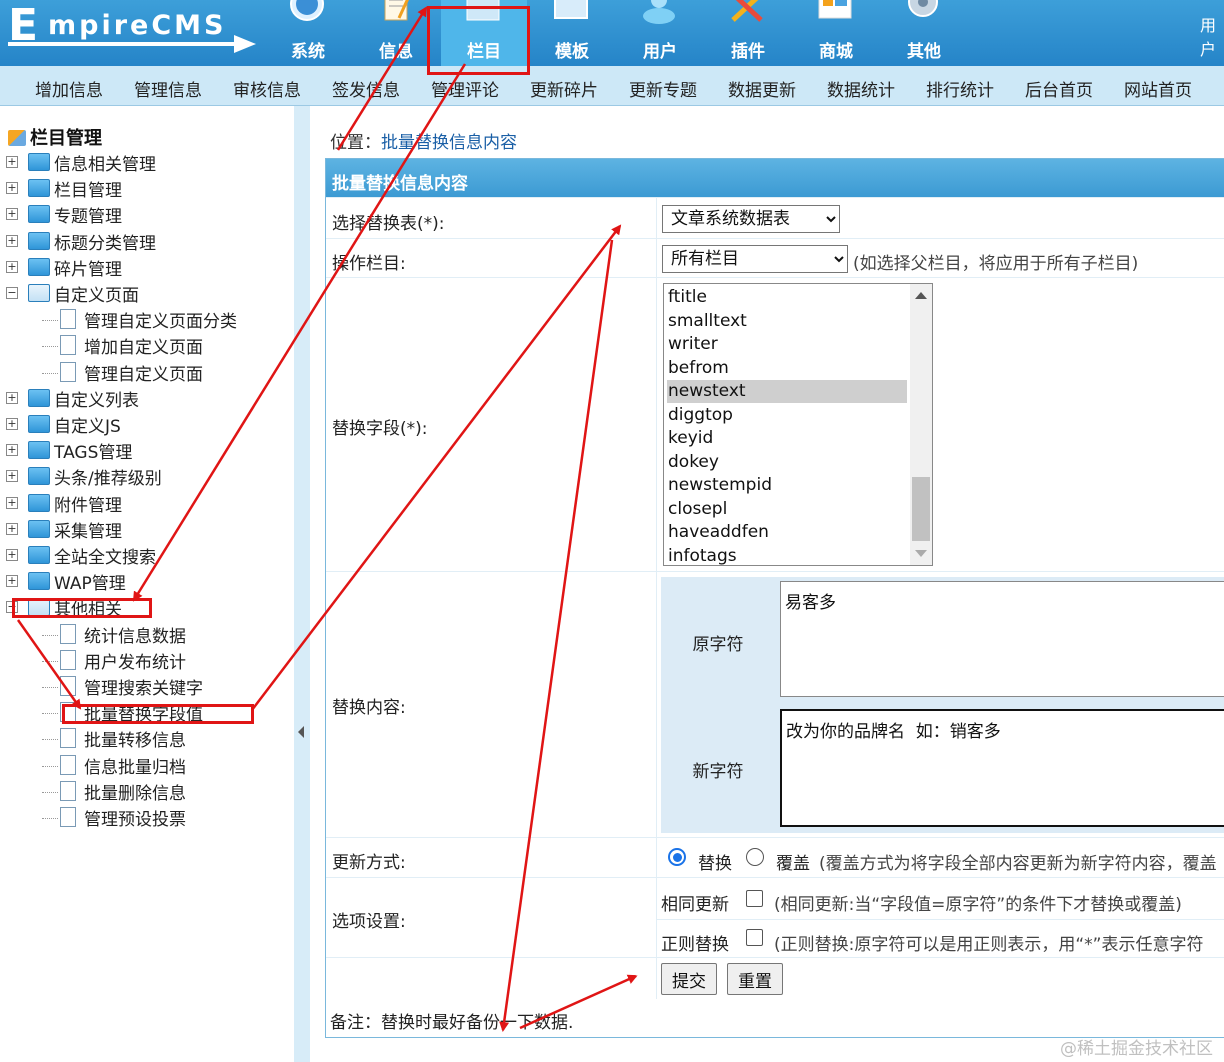 The width and height of the screenshot is (1224, 1062). I want to click on new-textarea: 改为你的品牌名 如：销客多, so click(1002, 768).